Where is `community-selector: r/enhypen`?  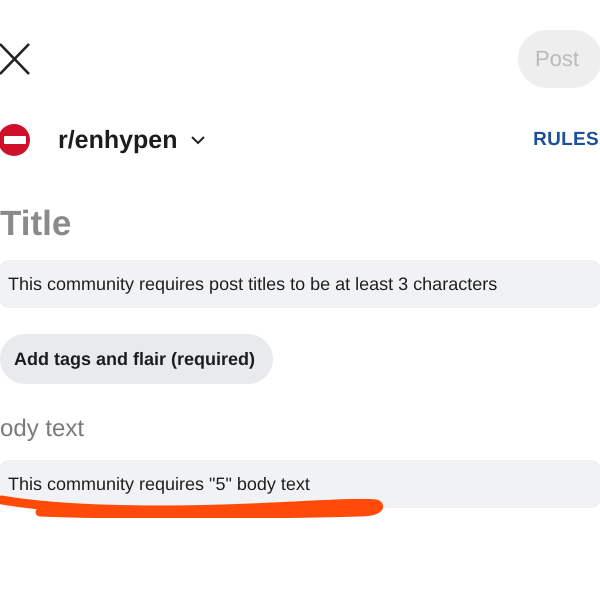 community-selector: r/enhypen is located at coordinates (132, 140).